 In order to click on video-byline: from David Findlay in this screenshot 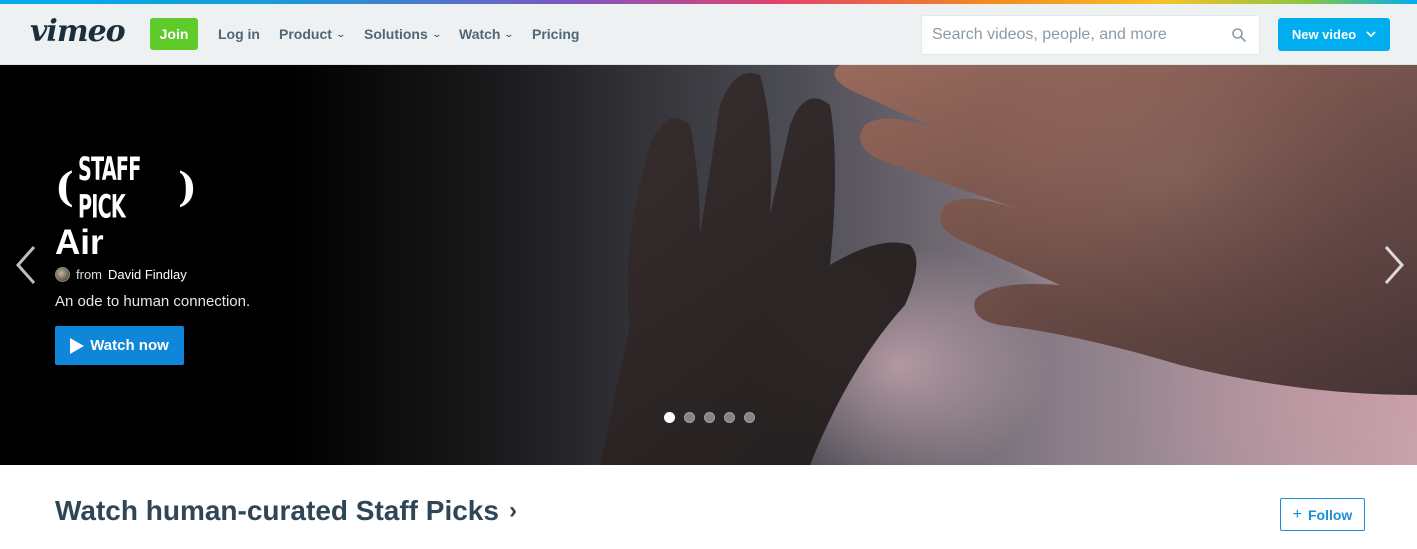, I will do `click(121, 274)`.